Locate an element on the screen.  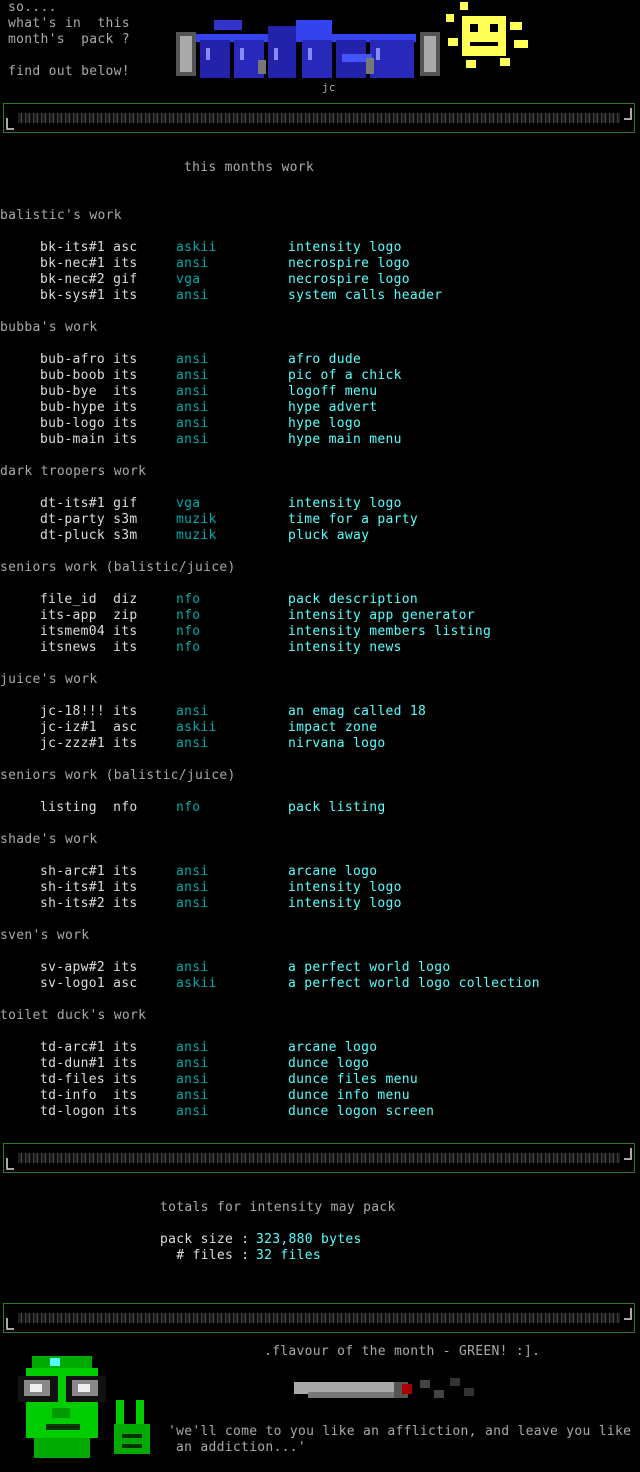
file-name: td-files its is located at coordinates (89, 1079).